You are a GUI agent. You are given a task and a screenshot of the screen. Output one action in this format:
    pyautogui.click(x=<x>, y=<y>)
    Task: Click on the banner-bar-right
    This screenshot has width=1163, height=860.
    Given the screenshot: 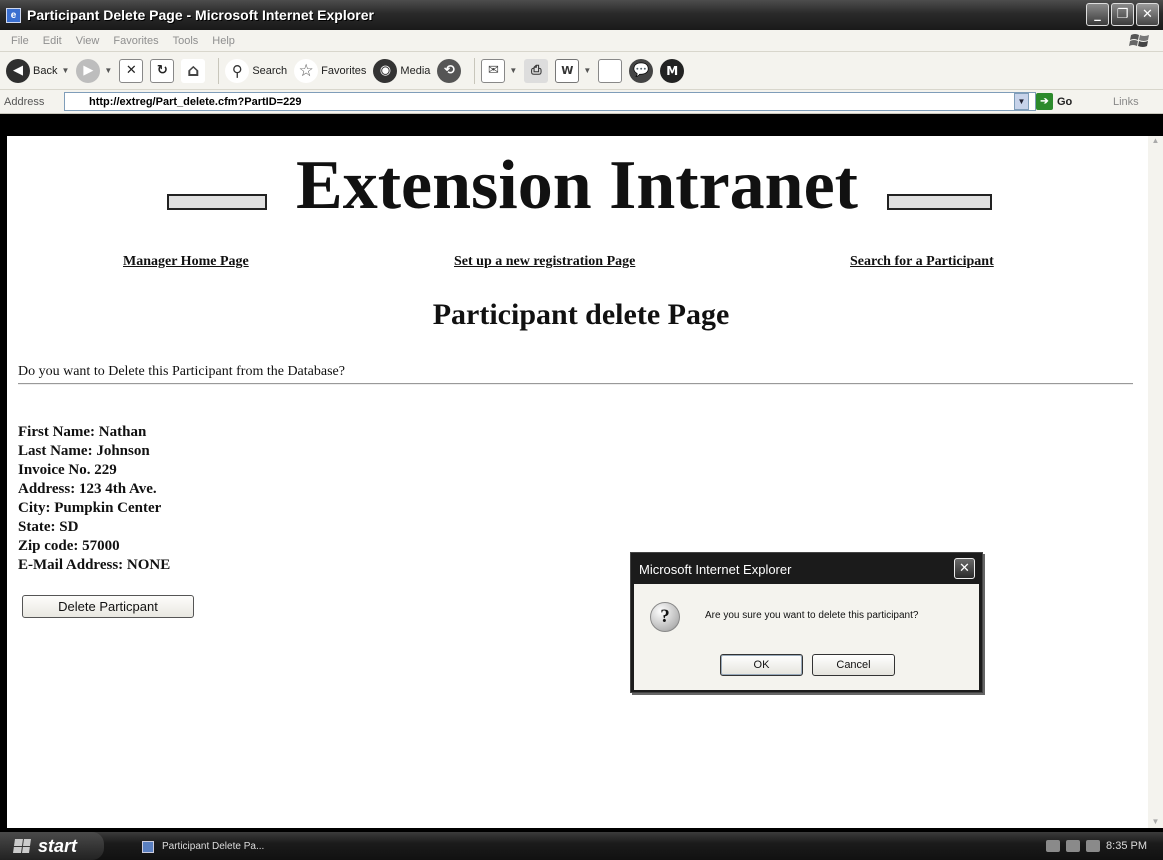 What is the action you would take?
    pyautogui.click(x=939, y=202)
    